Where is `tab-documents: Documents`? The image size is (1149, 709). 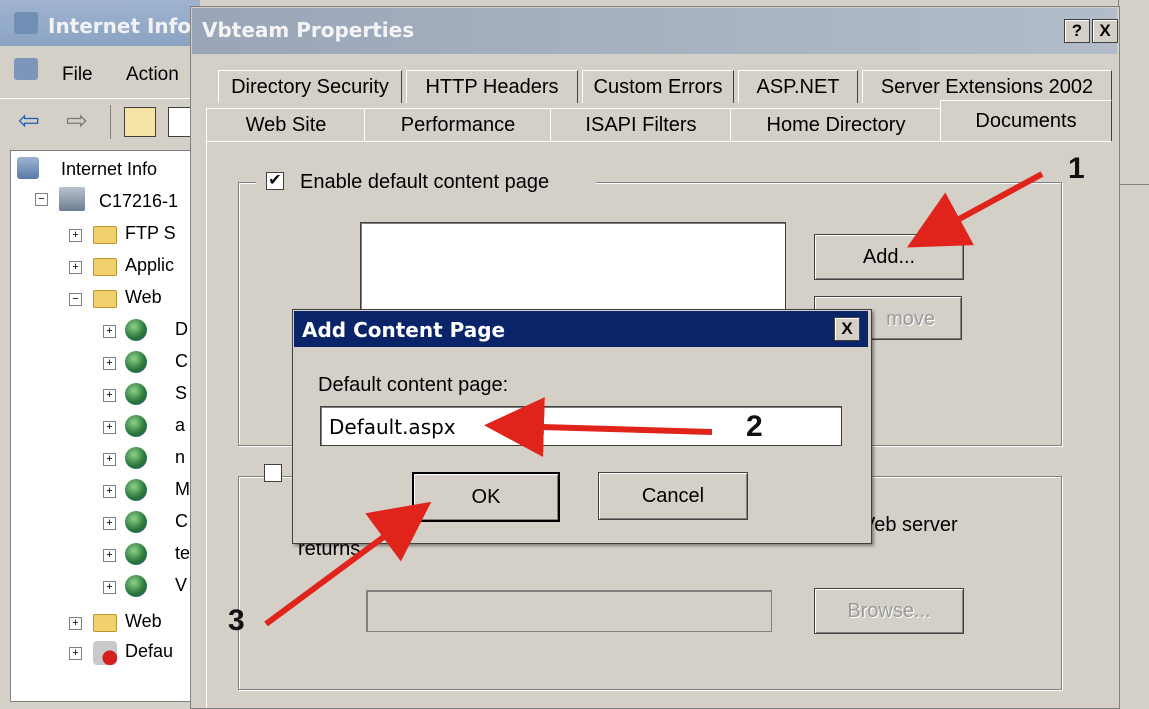 tab-documents: Documents is located at coordinates (1026, 120).